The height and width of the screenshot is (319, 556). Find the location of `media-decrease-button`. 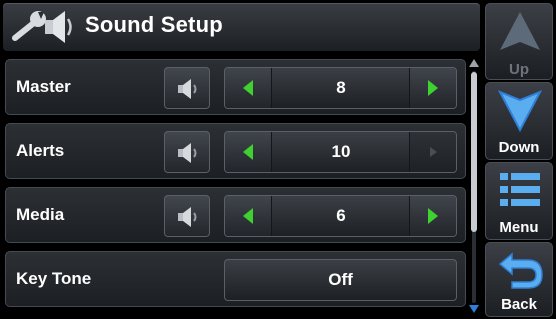

media-decrease-button is located at coordinates (248, 216).